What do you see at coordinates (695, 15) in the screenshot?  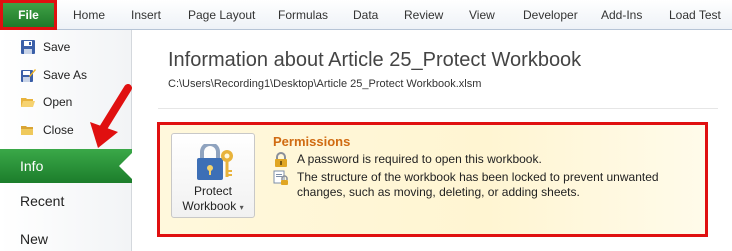 I see `tab-load-test: Load Test` at bounding box center [695, 15].